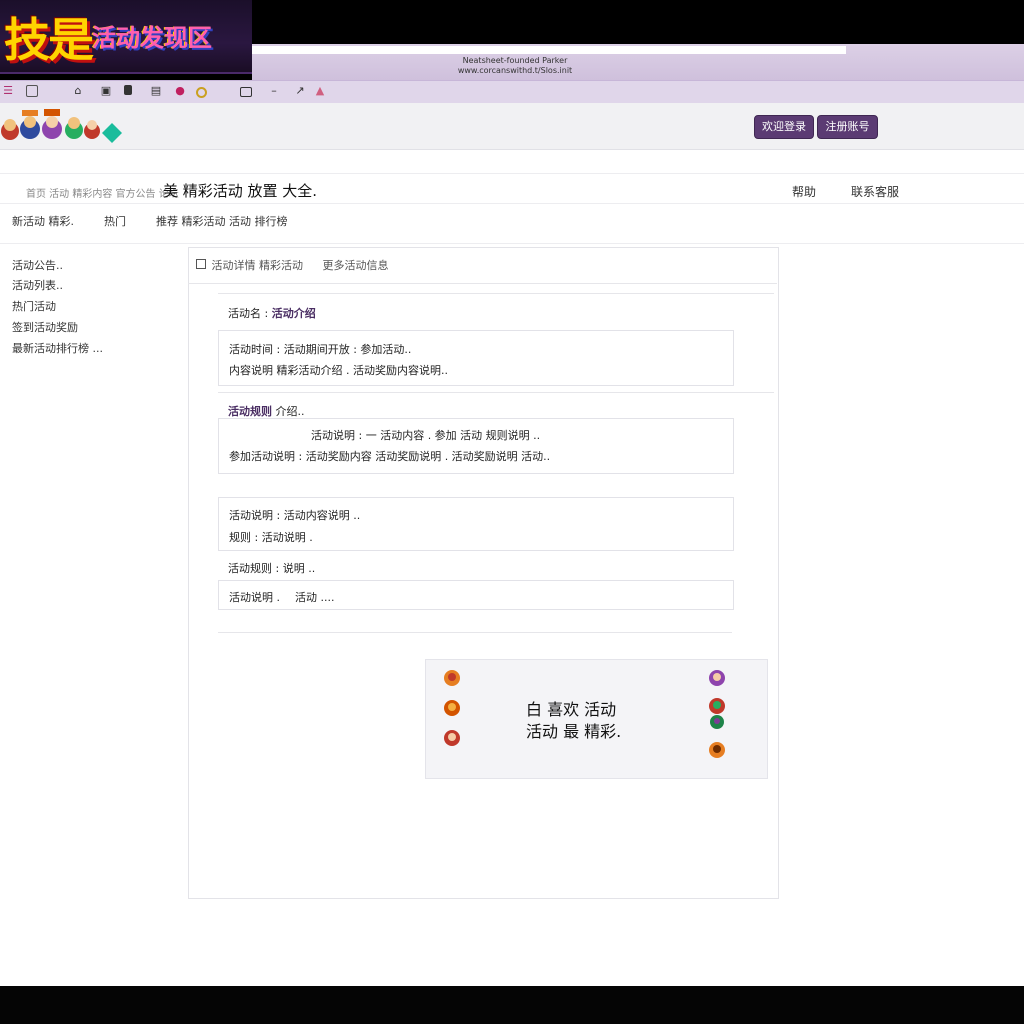  What do you see at coordinates (295, 515) in the screenshot?
I see `section-3-line-1: 活动说明 : 活动内容说明 ..` at bounding box center [295, 515].